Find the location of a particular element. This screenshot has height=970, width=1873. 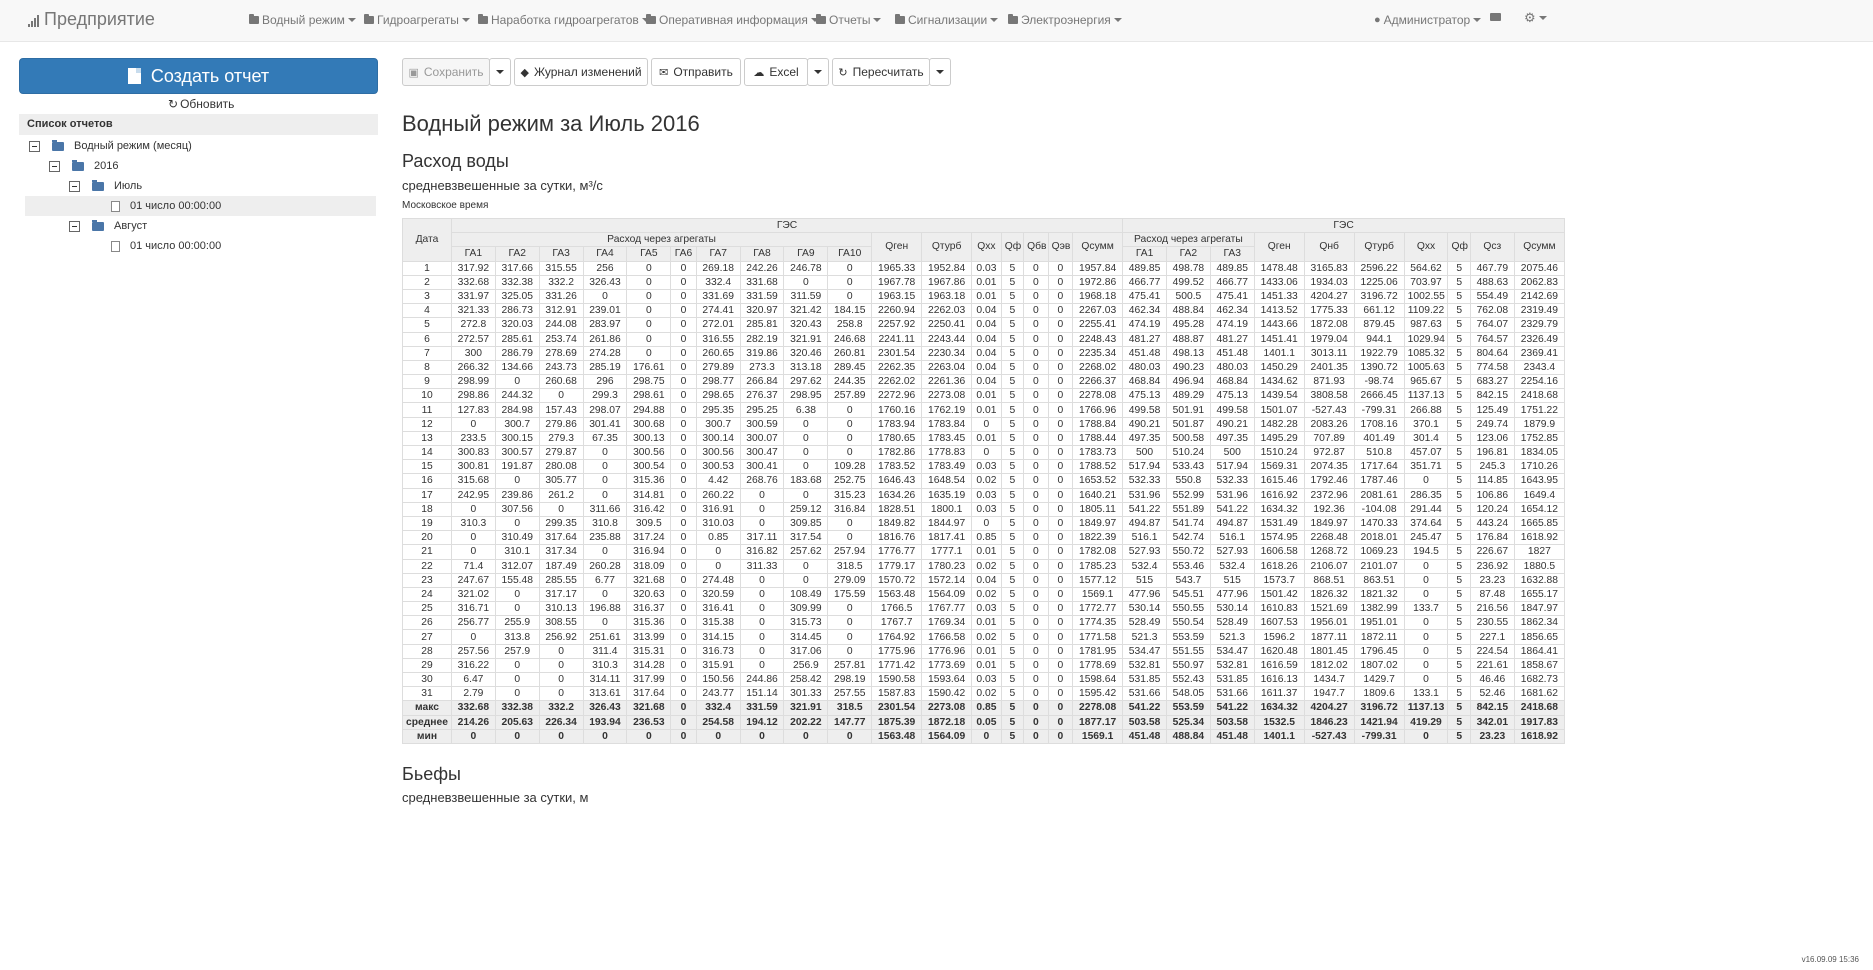

table-cell: 316.84 is located at coordinates (850, 509).